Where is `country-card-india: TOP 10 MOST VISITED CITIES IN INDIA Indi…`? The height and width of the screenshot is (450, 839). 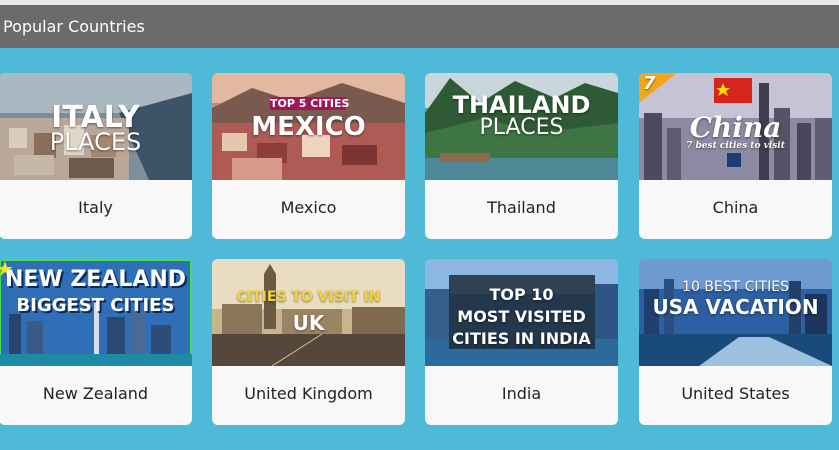
country-card-india: TOP 10 MOST VISITED CITIES IN INDIA Indi… is located at coordinates (521, 342).